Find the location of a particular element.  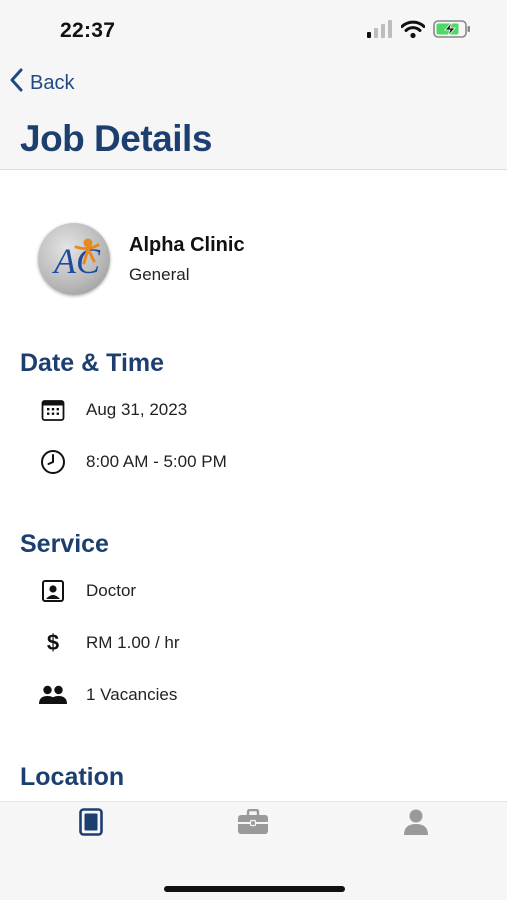

dollar-icon: $ is located at coordinates (53, 642).